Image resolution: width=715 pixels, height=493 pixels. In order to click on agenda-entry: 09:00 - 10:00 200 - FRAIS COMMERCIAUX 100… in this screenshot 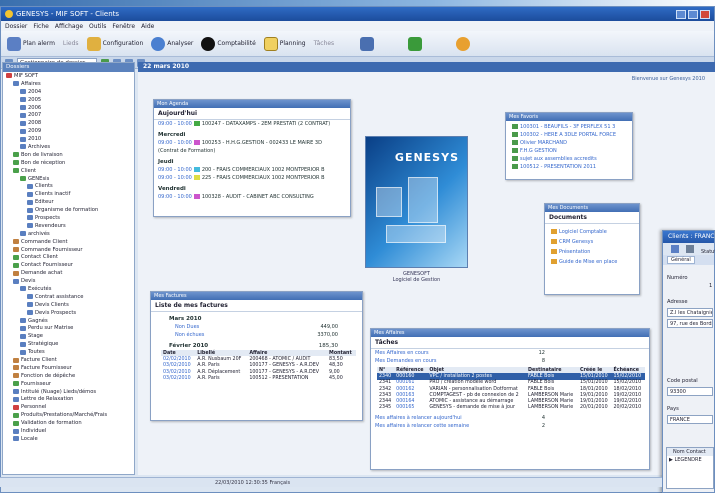, I will do `click(252, 170)`.